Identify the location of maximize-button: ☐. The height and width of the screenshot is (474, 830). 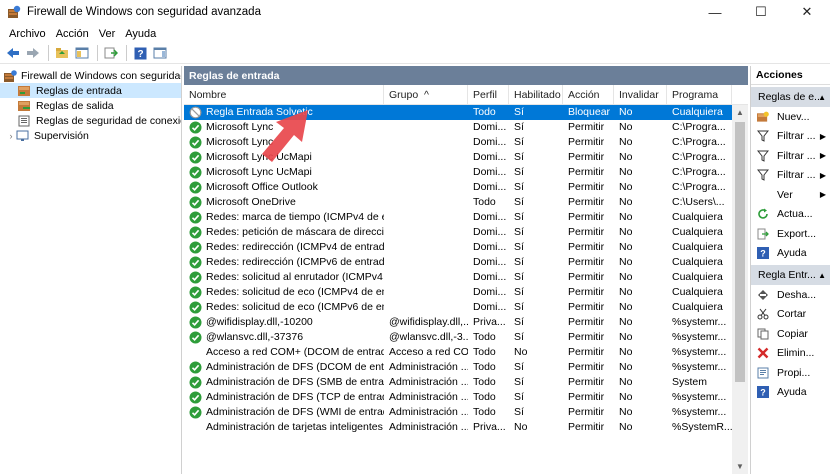
(761, 12).